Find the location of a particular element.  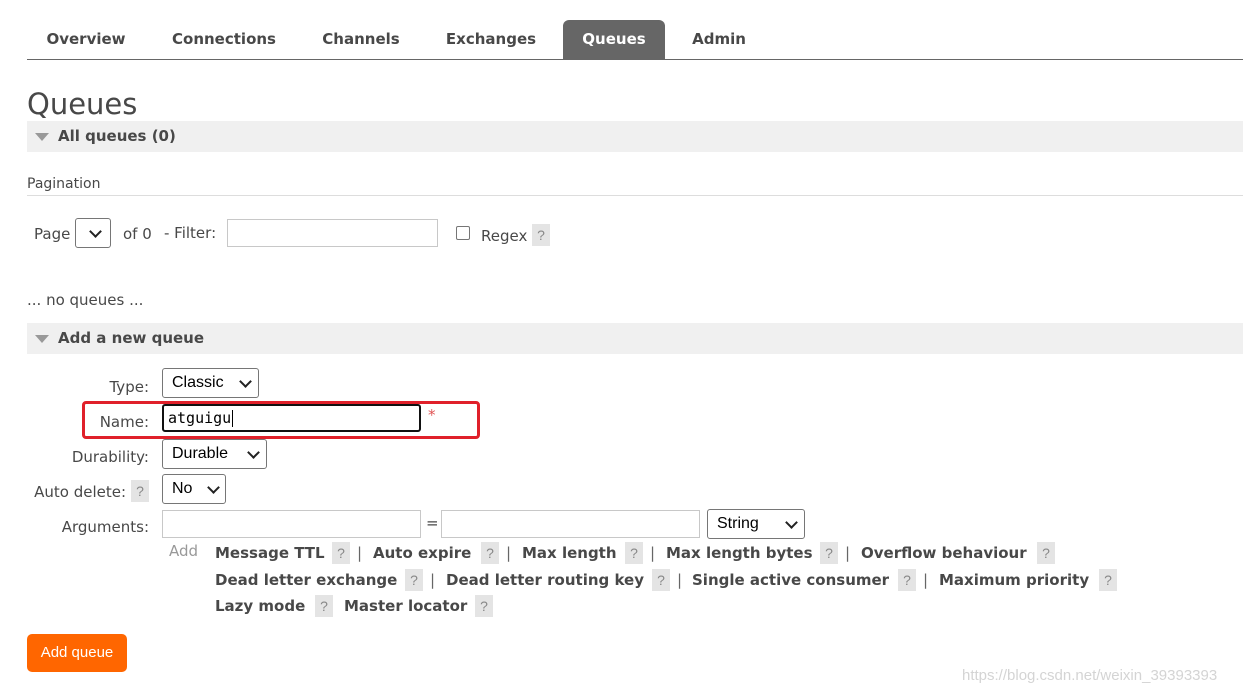

regex-label: Regex is located at coordinates (504, 236).